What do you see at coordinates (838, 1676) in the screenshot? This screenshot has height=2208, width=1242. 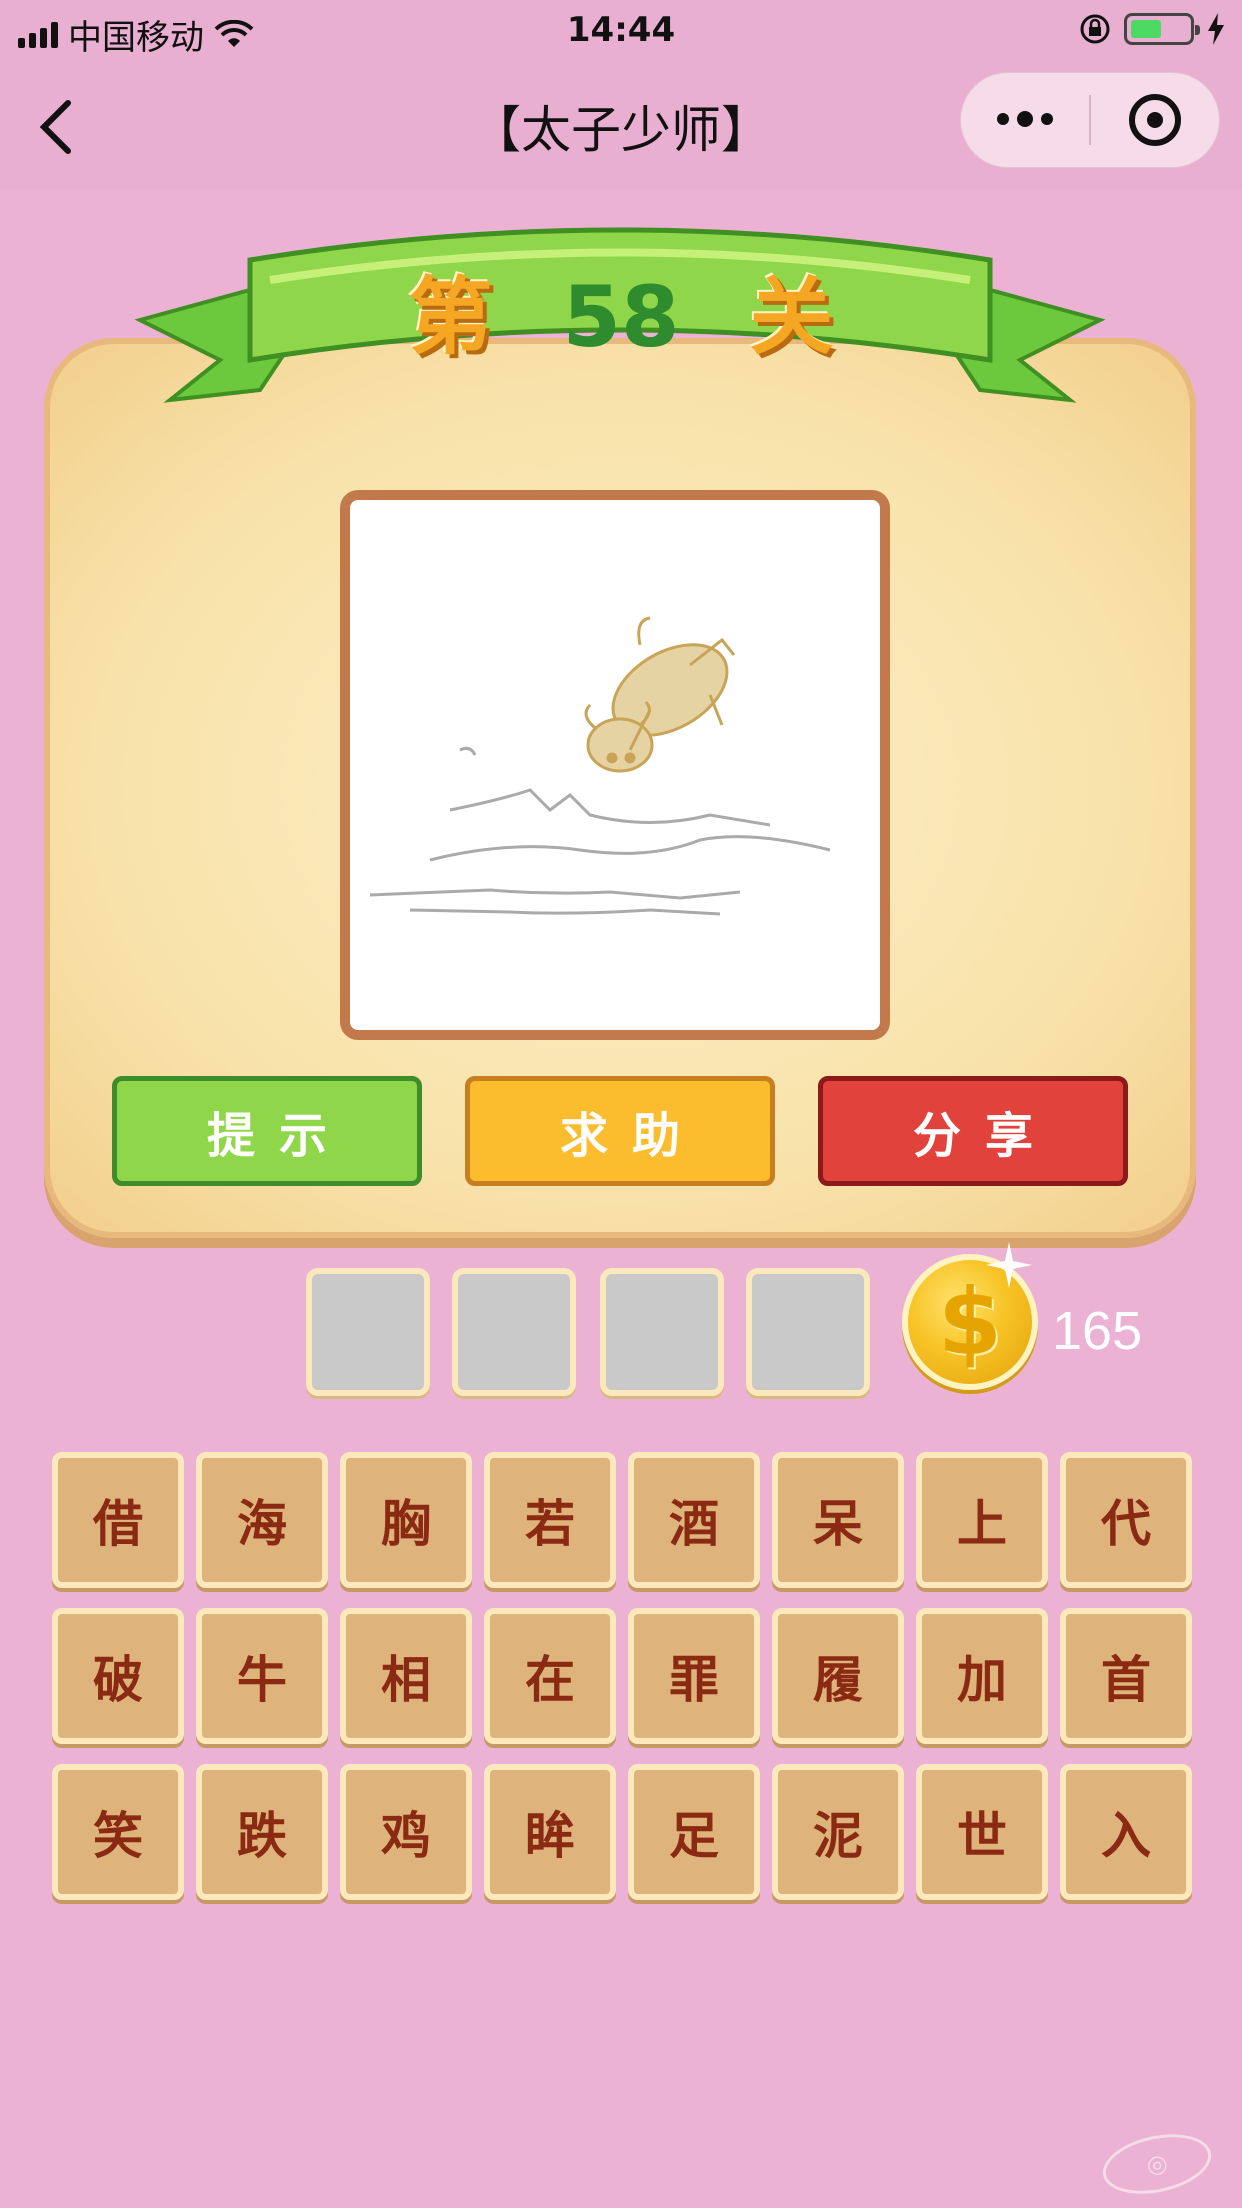 I see `character-tile: 履` at bounding box center [838, 1676].